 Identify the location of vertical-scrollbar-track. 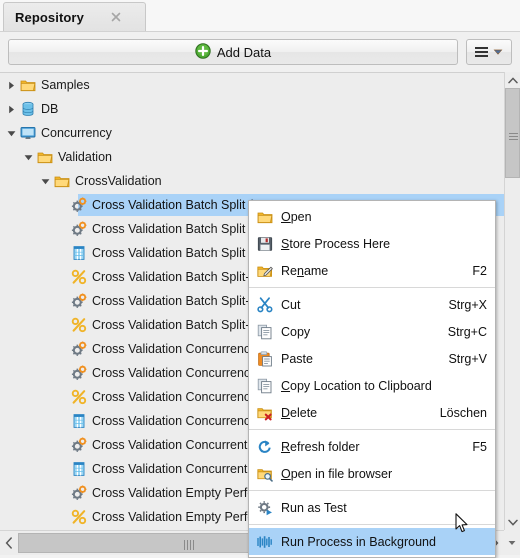
(512, 301).